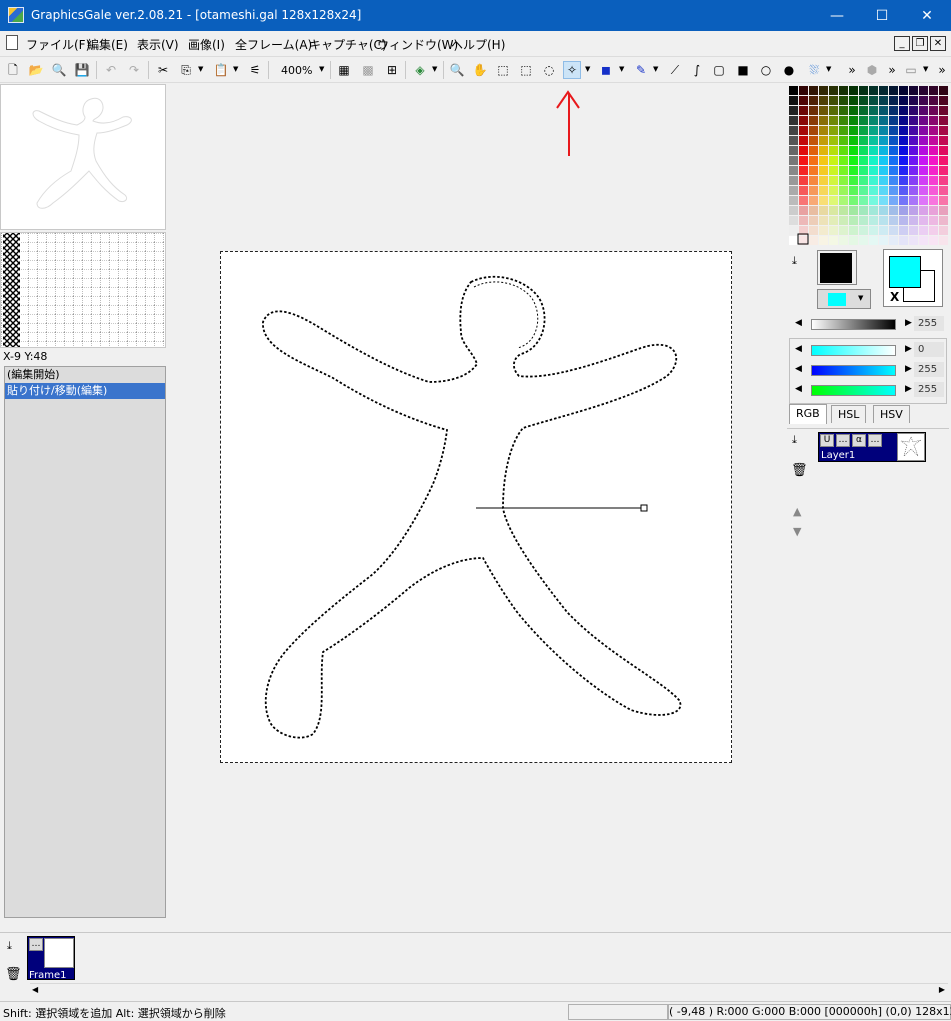  I want to click on red-slider-track, so click(853, 350).